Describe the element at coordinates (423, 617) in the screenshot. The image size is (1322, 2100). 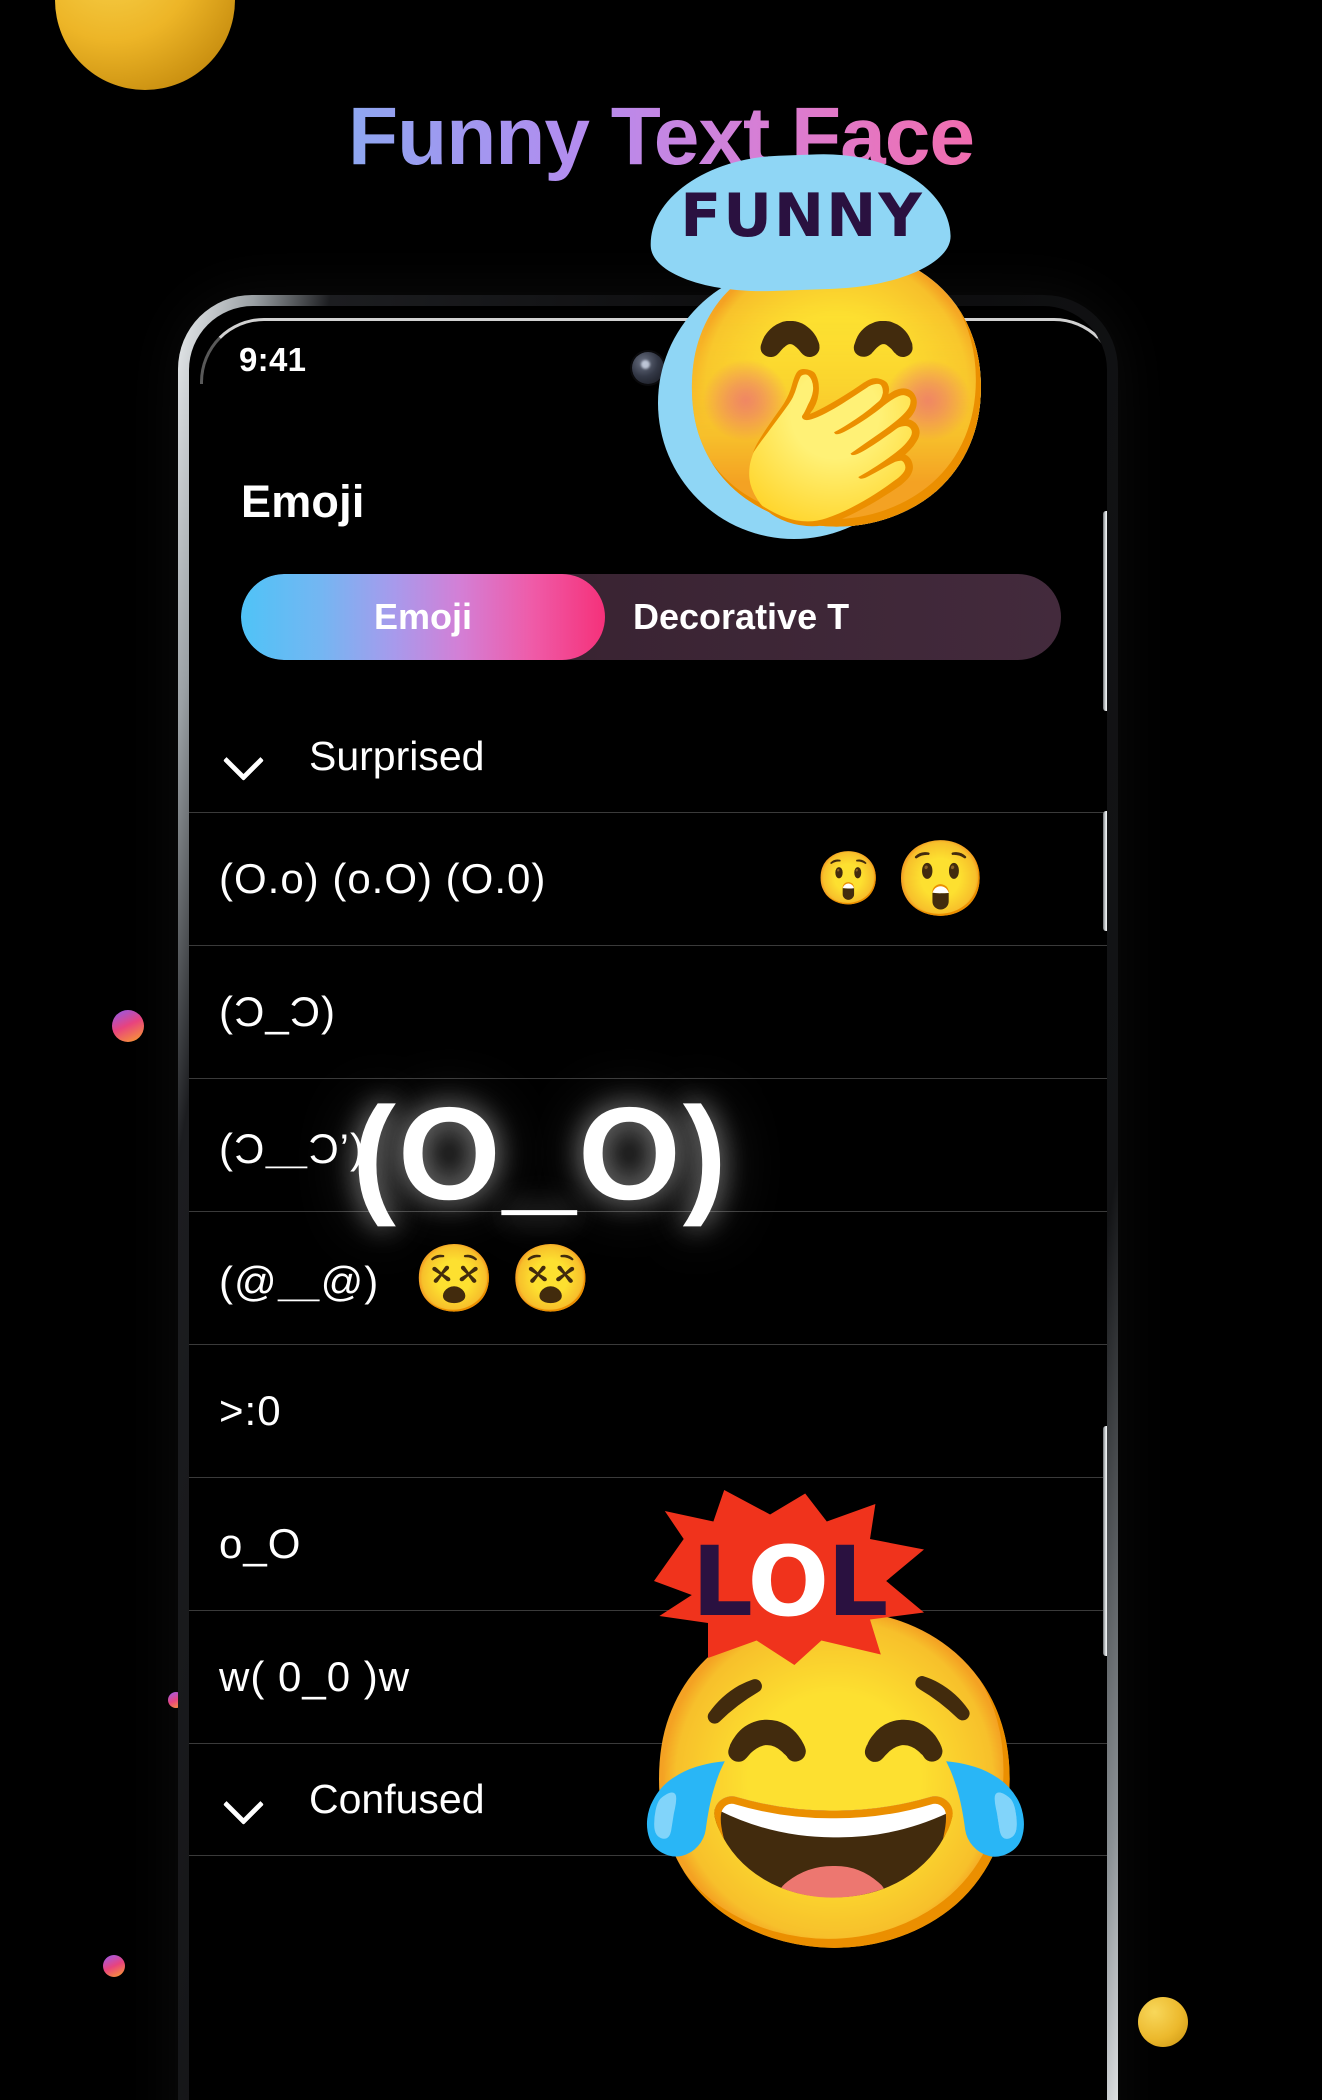
I see `tab-emoji: Emoji` at that location.